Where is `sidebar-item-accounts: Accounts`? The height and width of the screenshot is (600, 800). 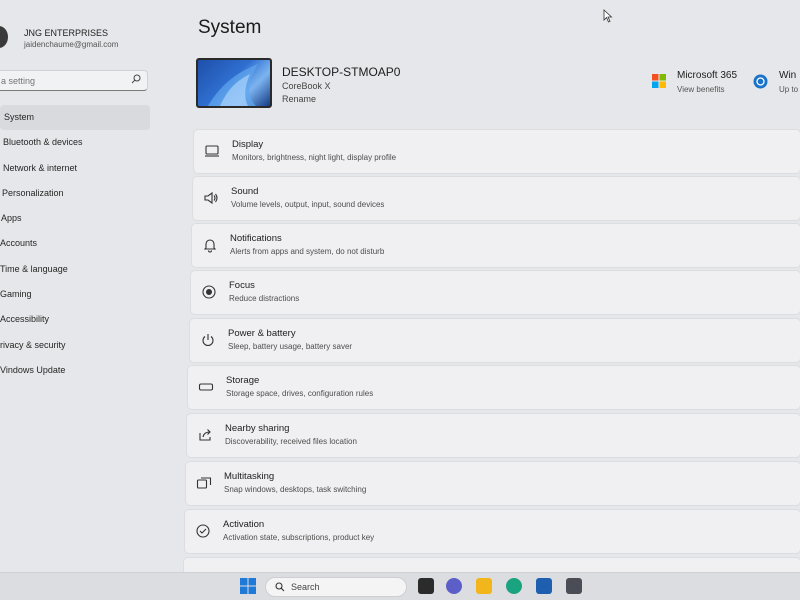
sidebar-item-accounts: Accounts is located at coordinates (75, 243).